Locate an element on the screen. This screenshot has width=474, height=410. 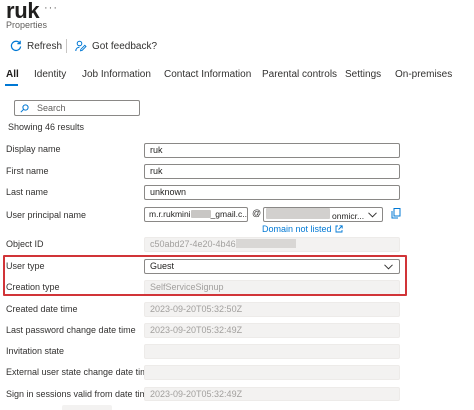
invitation-state-label: Invitation state is located at coordinates (35, 351).